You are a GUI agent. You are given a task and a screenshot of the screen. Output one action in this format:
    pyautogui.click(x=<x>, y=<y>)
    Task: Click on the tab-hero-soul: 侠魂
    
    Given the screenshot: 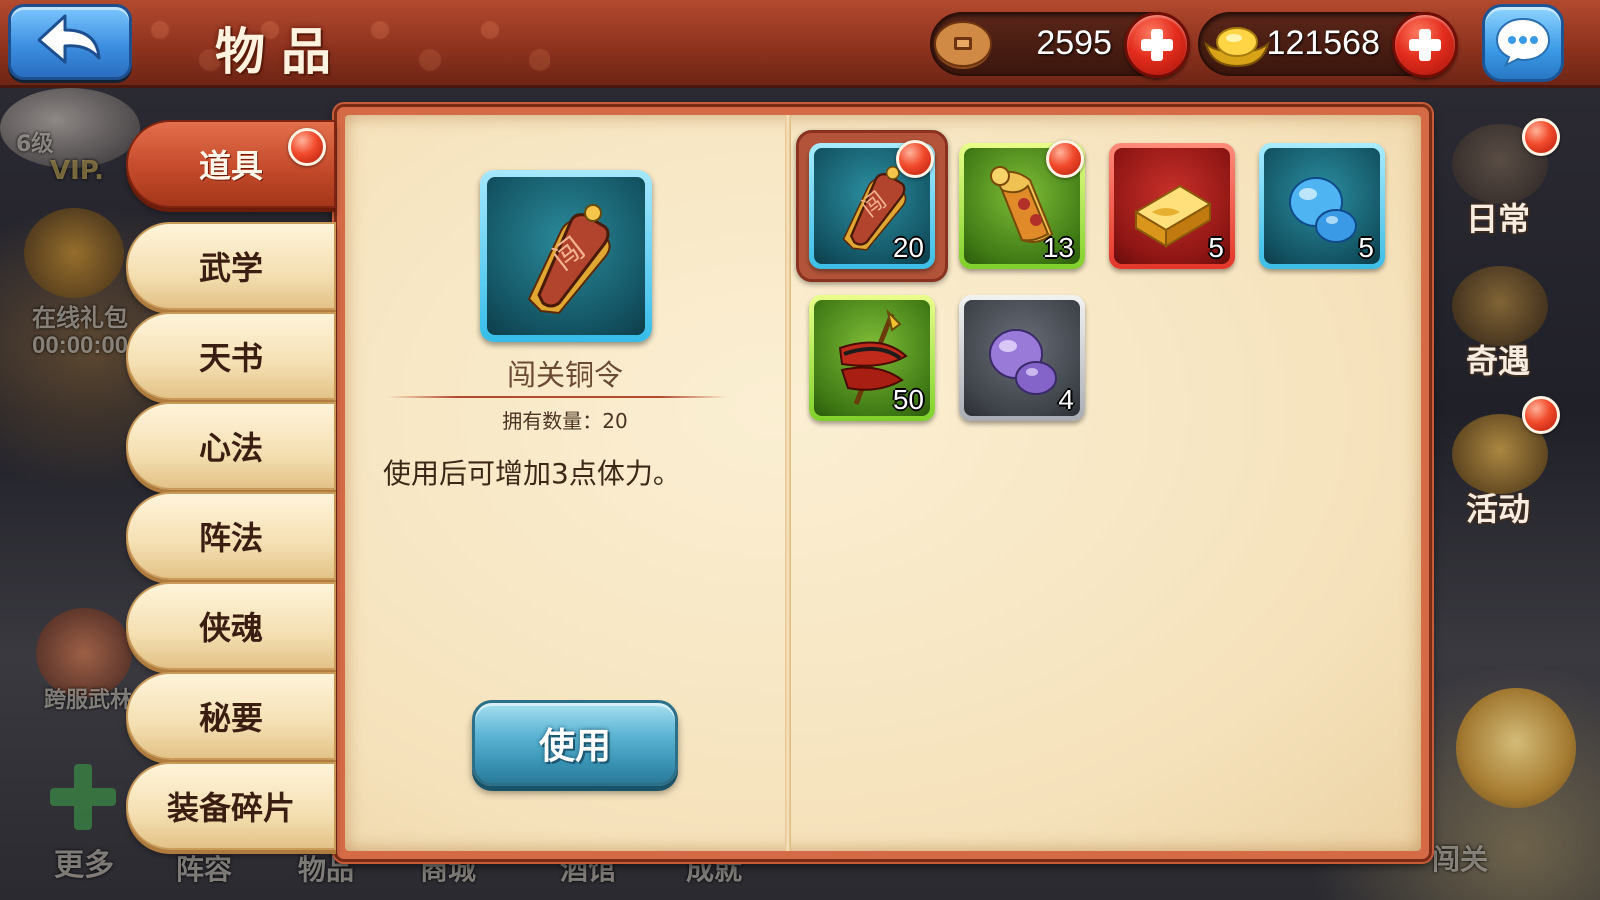 What is the action you would take?
    pyautogui.click(x=231, y=626)
    